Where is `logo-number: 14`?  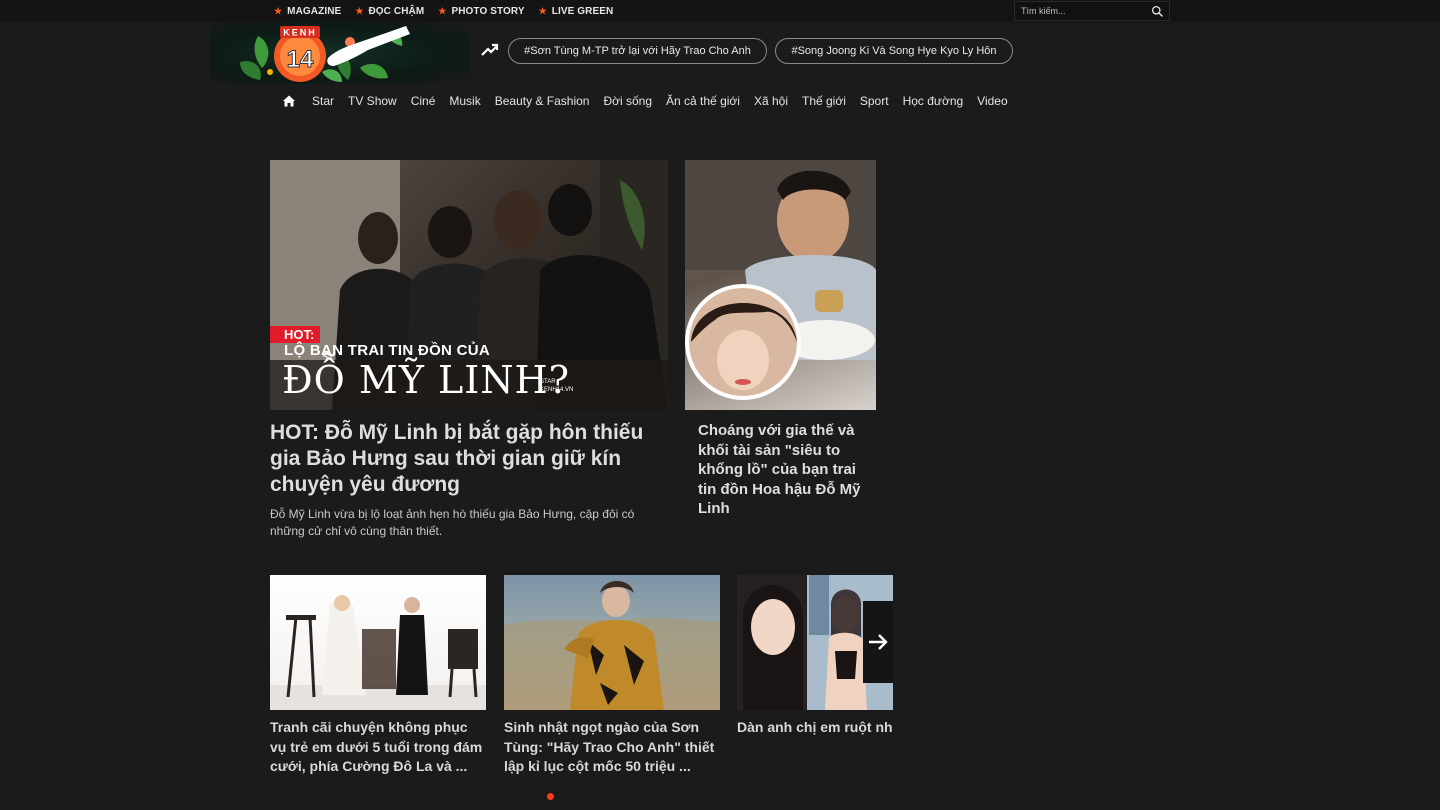
logo-number: 14 is located at coordinates (300, 59).